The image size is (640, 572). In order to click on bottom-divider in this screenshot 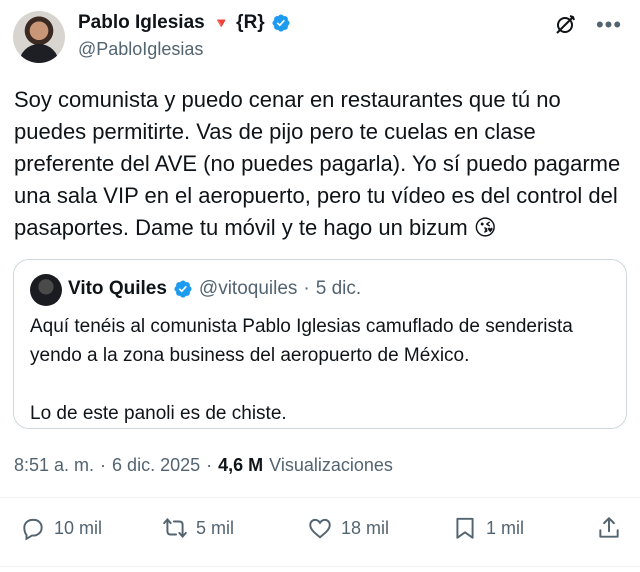, I will do `click(320, 566)`.